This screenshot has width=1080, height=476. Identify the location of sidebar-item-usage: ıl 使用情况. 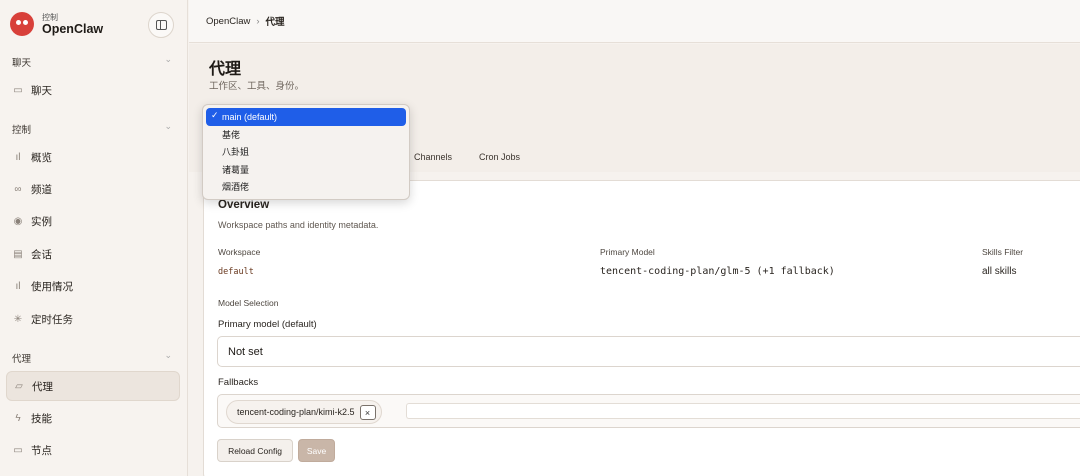
(93, 286).